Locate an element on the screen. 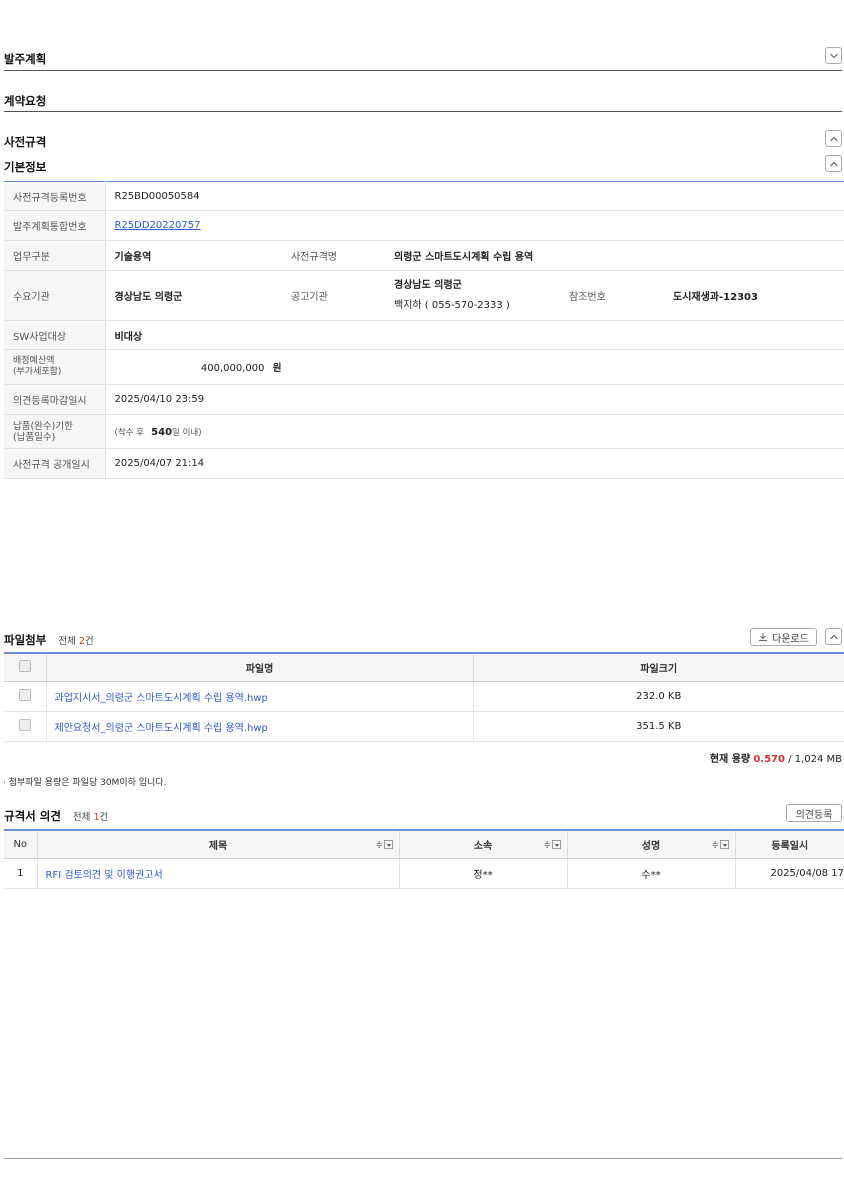 The image size is (844, 1195). open-label: 사전규격 공개일시 is located at coordinates (55, 463).